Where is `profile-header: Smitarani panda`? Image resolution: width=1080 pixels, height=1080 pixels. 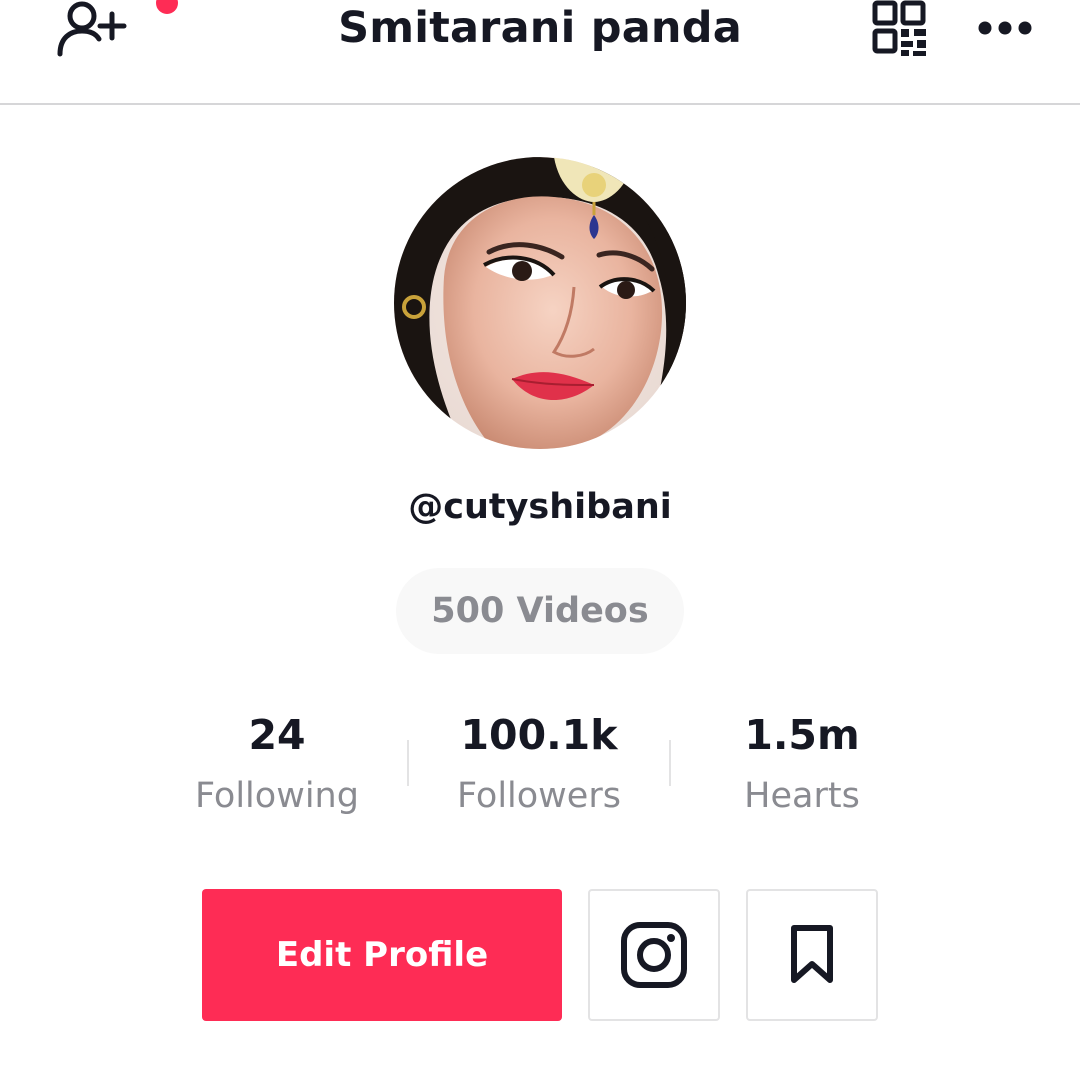 profile-header: Smitarani panda is located at coordinates (540, 52).